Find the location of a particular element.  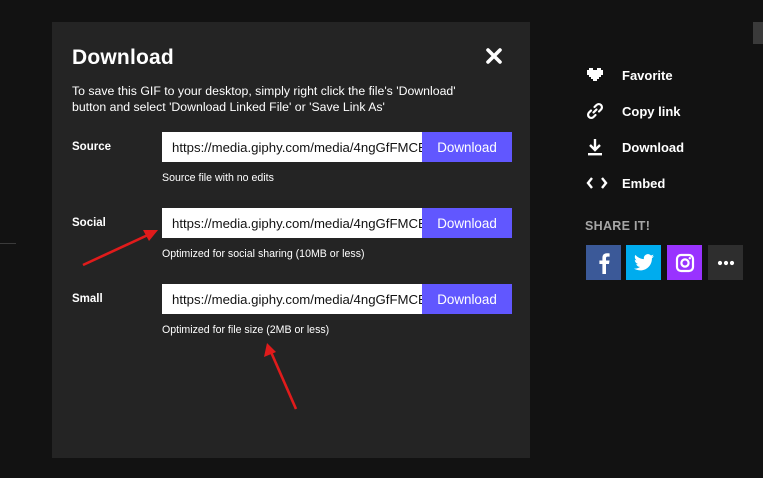

twitter-share-button is located at coordinates (643, 262).